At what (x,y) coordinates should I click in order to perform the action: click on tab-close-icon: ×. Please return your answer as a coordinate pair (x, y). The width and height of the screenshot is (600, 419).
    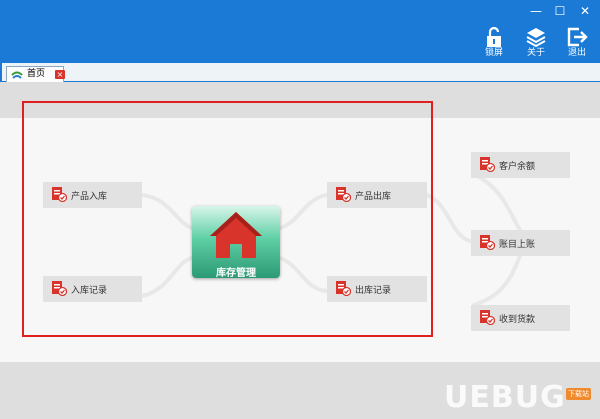
    Looking at the image, I should click on (60, 74).